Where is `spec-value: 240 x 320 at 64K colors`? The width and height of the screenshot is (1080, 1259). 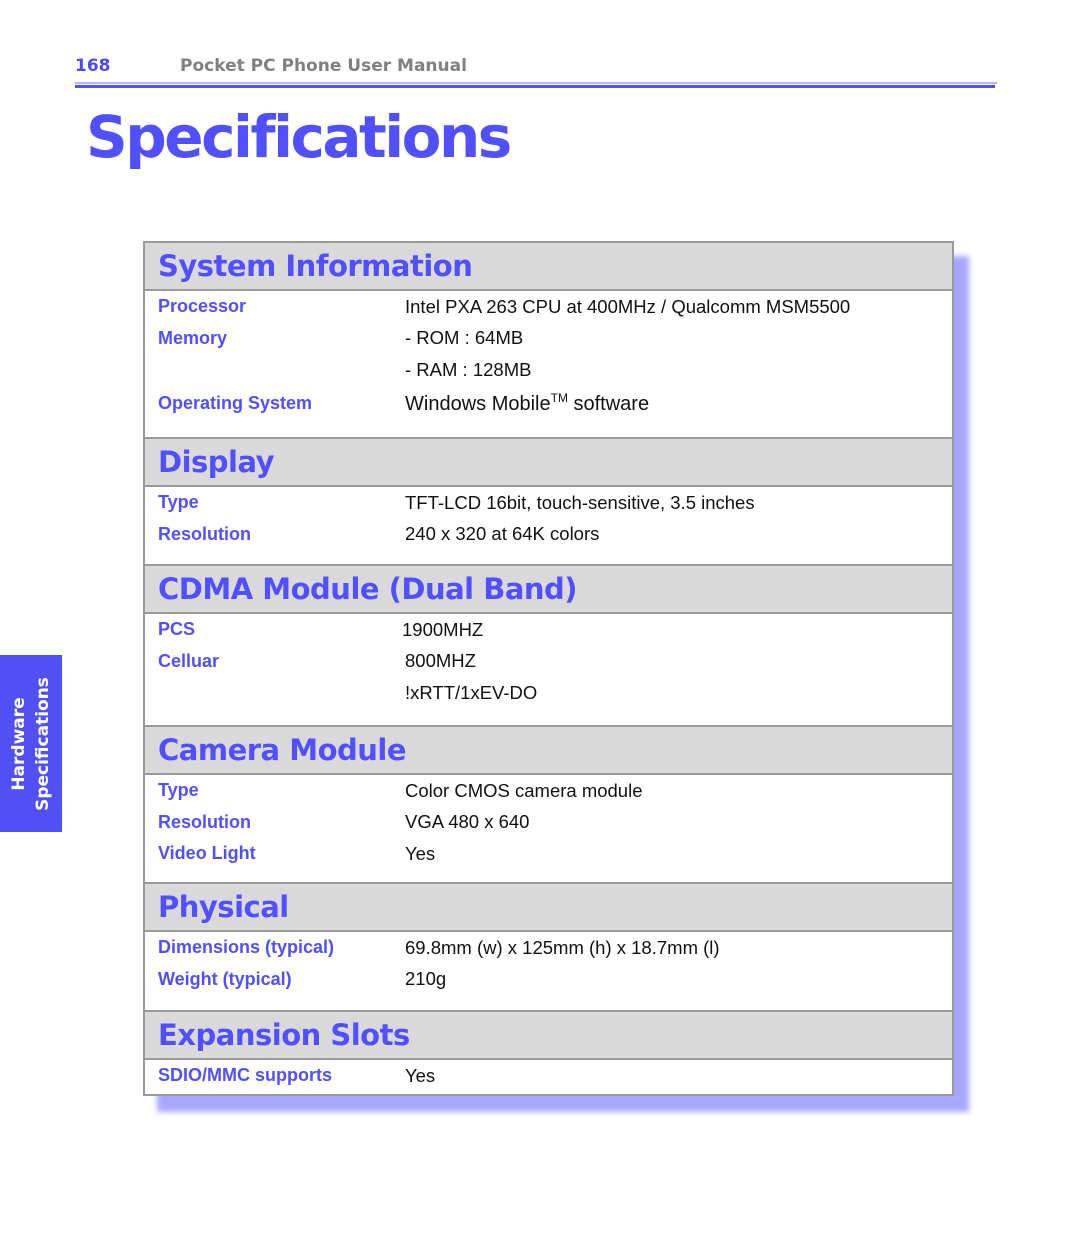
spec-value: 240 x 320 at 64K colors is located at coordinates (502, 534).